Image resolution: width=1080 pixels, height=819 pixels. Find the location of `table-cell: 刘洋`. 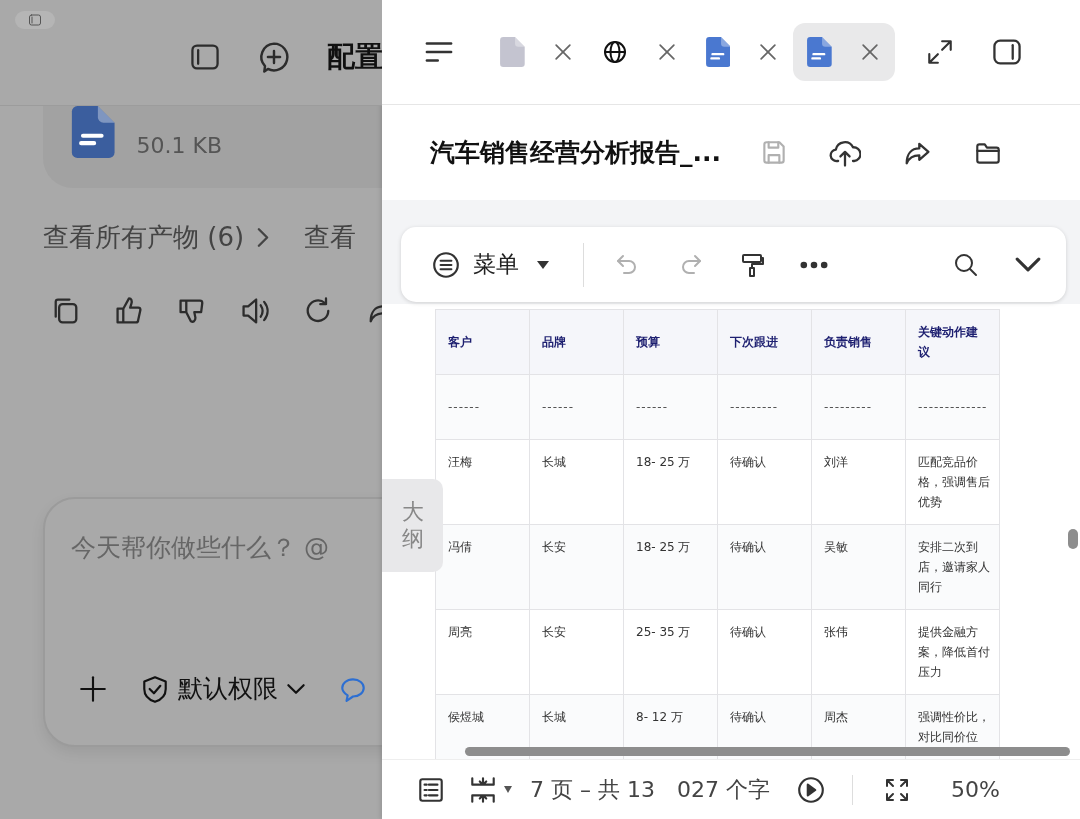

table-cell: 刘洋 is located at coordinates (858, 482).